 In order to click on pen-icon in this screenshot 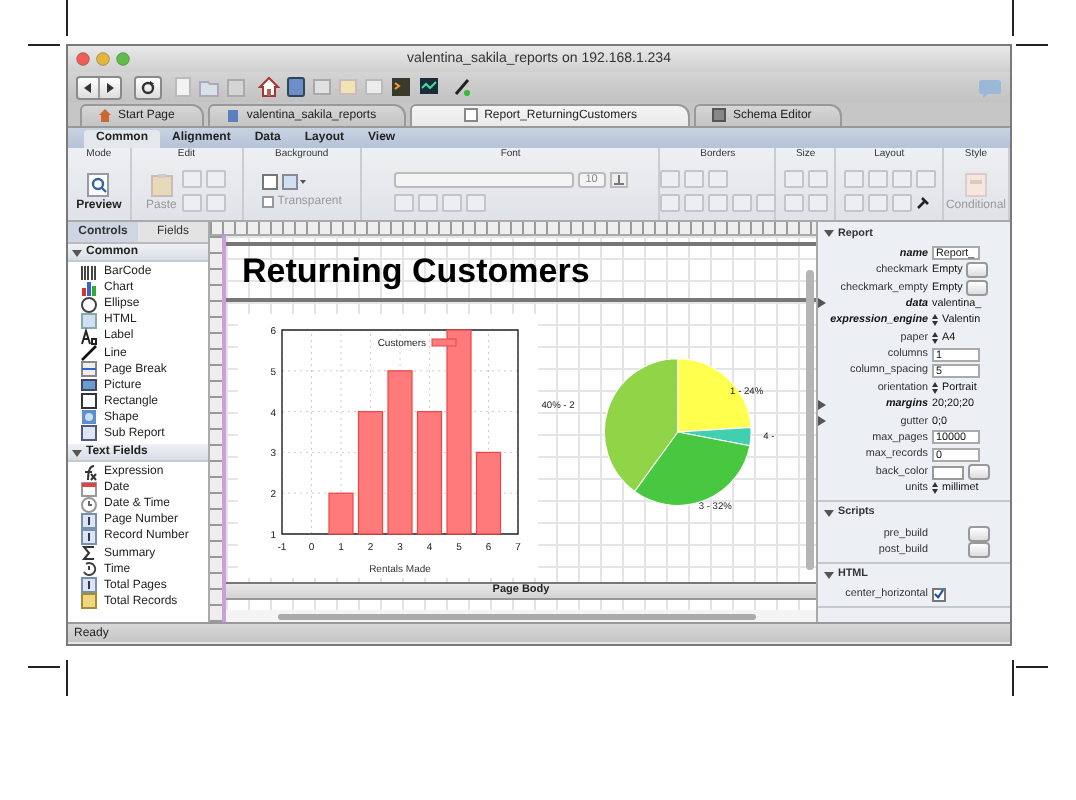, I will do `click(462, 87)`.